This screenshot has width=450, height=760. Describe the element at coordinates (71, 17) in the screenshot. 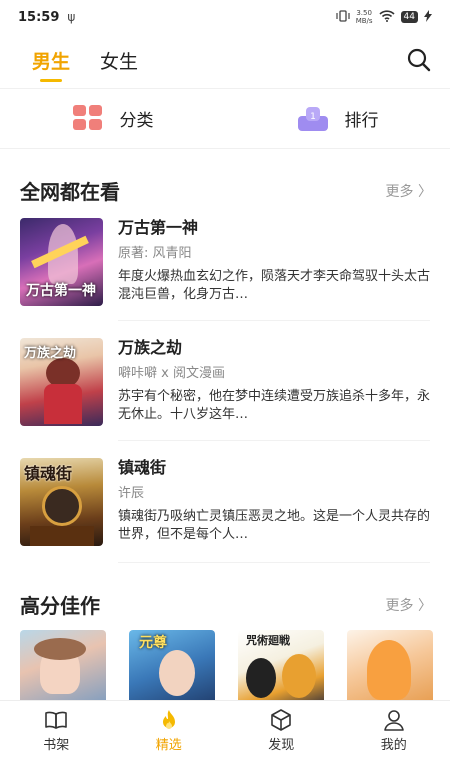

I see `usb-icon: ψ` at that location.